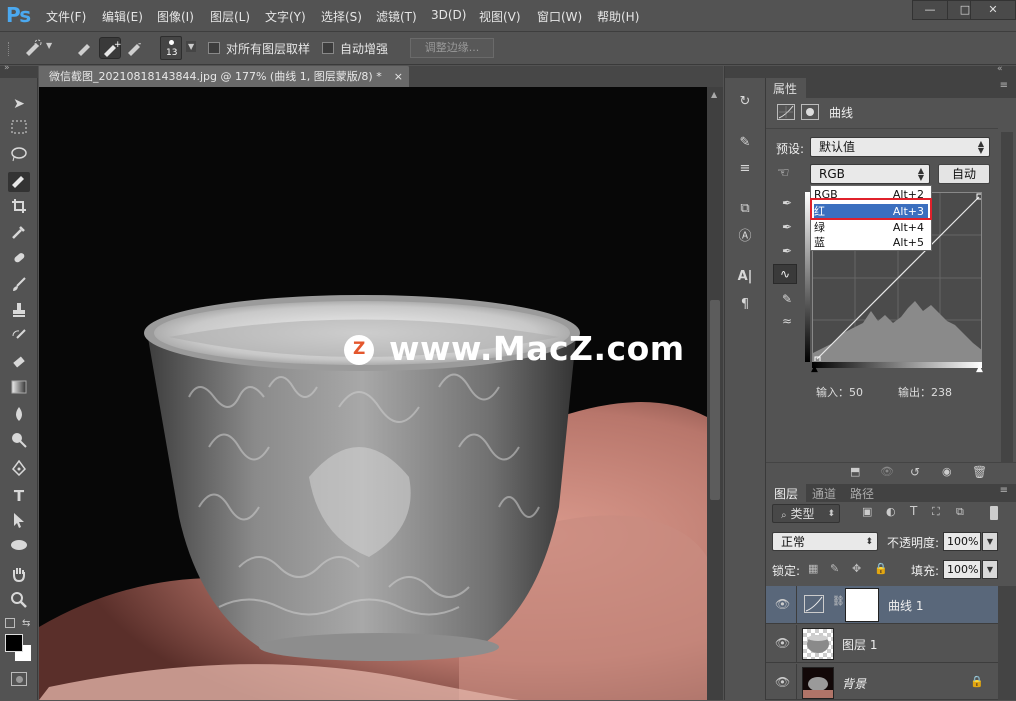 The height and width of the screenshot is (701, 1016). I want to click on tab-channels: 通道, so click(824, 493).